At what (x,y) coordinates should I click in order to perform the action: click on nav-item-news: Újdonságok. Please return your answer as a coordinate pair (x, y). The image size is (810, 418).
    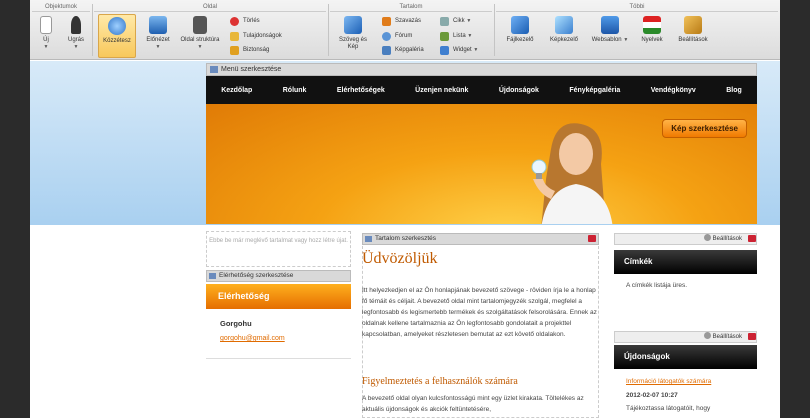
    Looking at the image, I should click on (519, 90).